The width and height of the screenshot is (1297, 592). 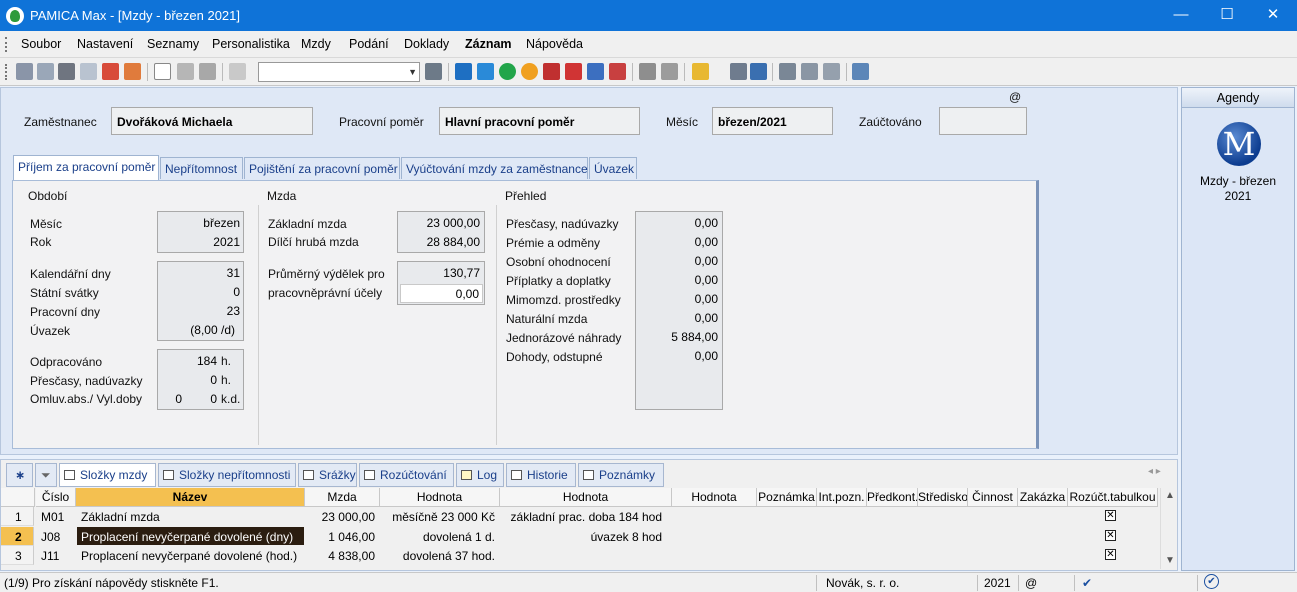 What do you see at coordinates (437, 555) in the screenshot?
I see `grid-cell-v1: dovolená 37 hod.` at bounding box center [437, 555].